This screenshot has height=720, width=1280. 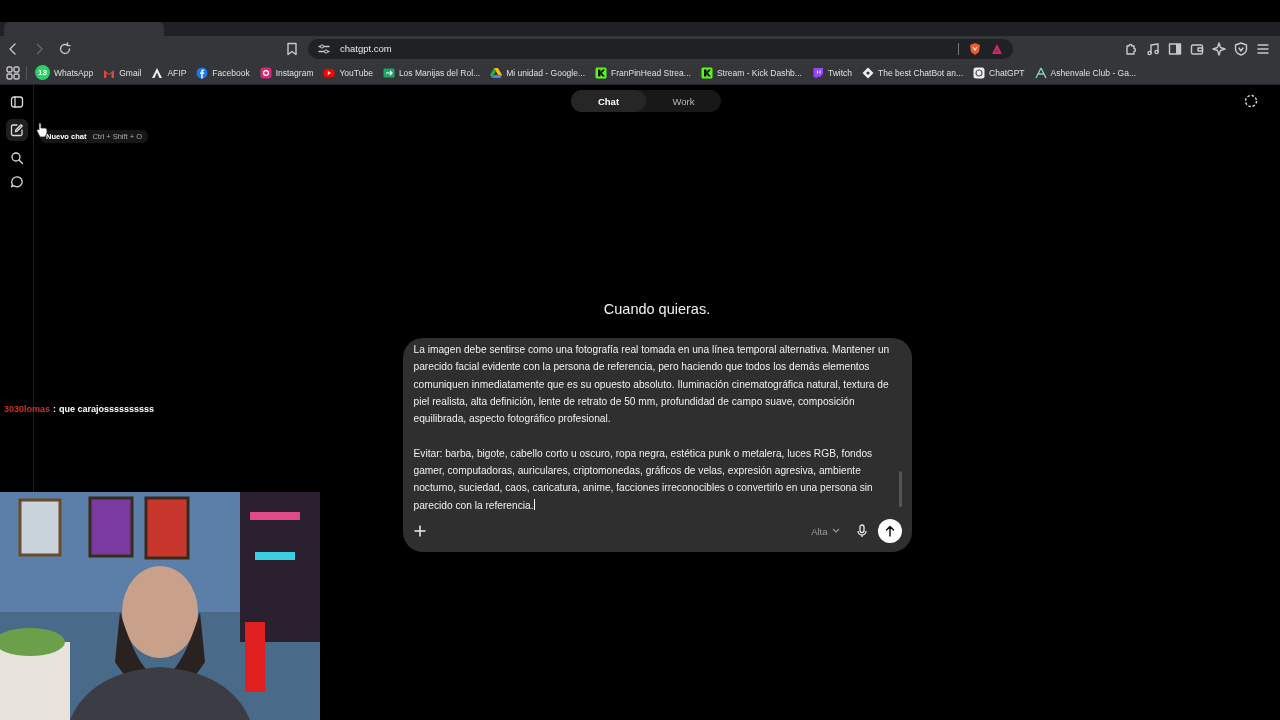 What do you see at coordinates (868, 72) in the screenshot?
I see `diamond-icon` at bounding box center [868, 72].